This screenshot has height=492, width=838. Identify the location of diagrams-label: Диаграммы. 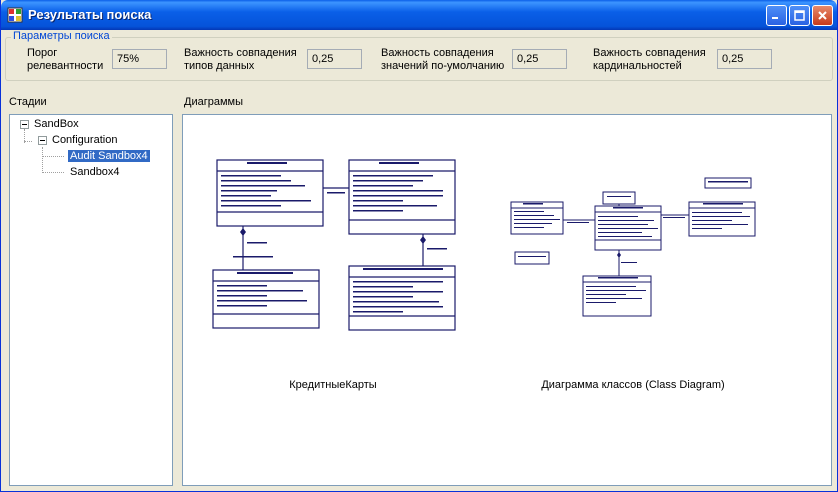
(213, 102).